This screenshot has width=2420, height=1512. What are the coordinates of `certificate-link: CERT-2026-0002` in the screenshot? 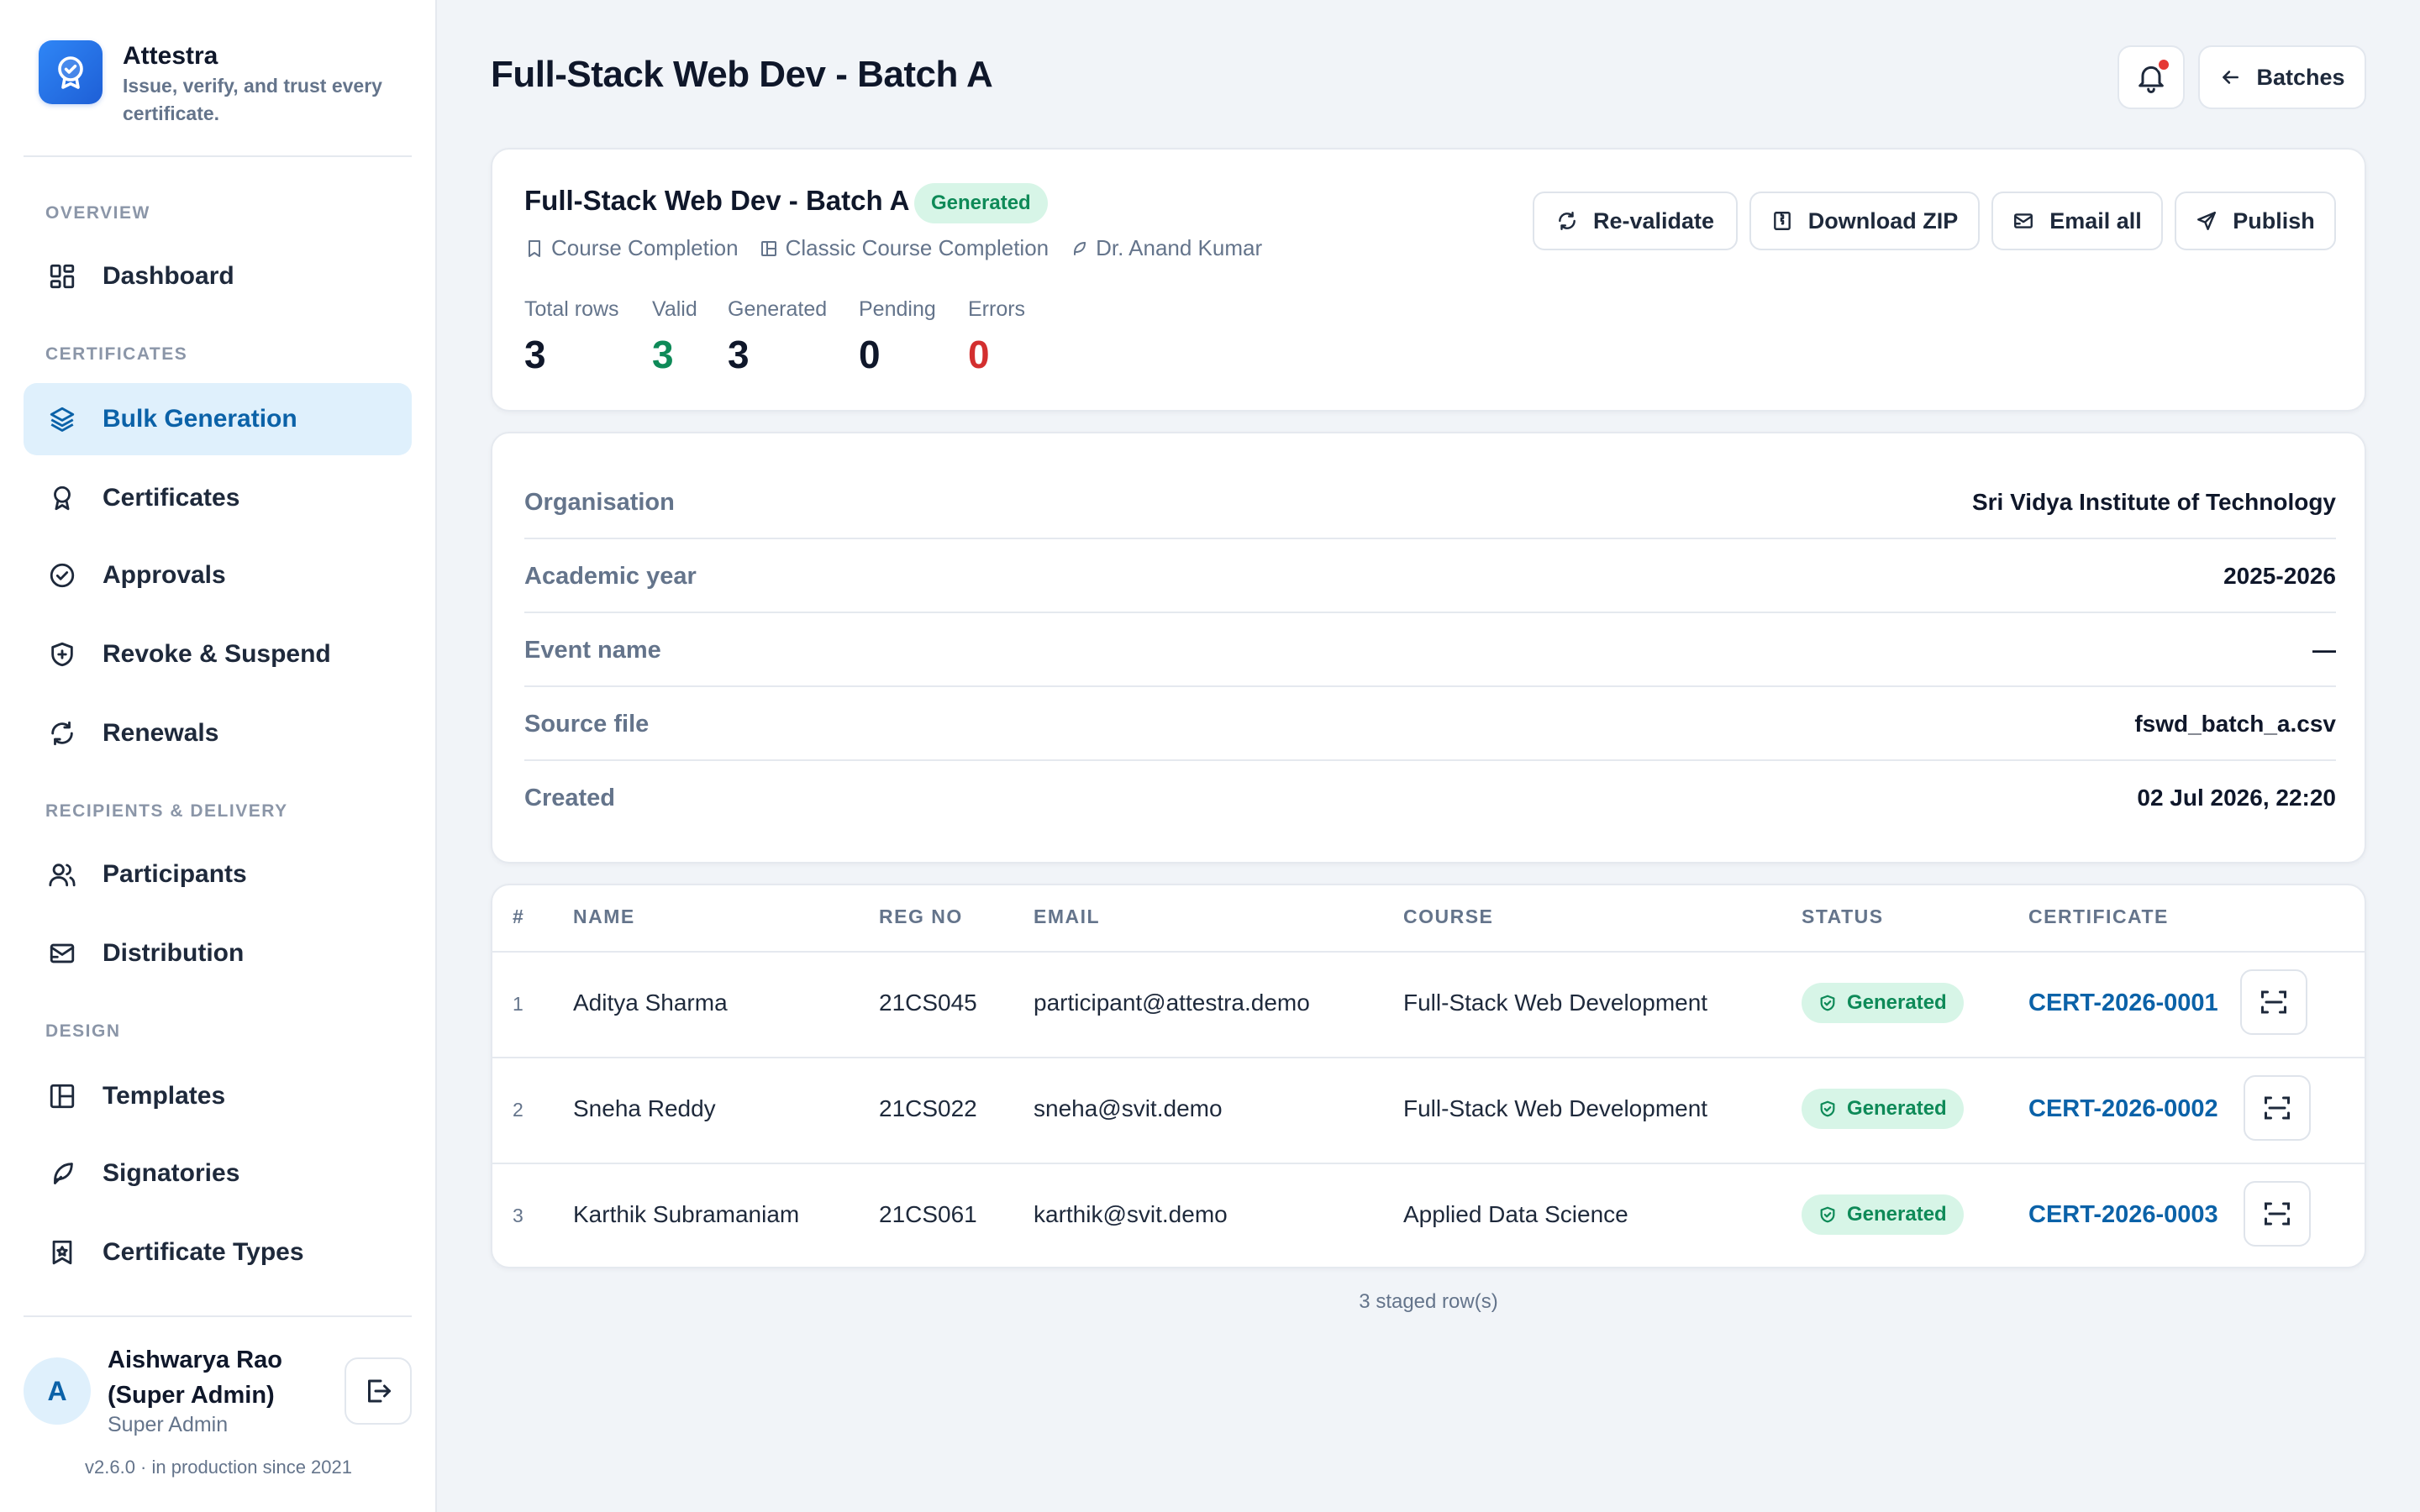 It's located at (2123, 1109).